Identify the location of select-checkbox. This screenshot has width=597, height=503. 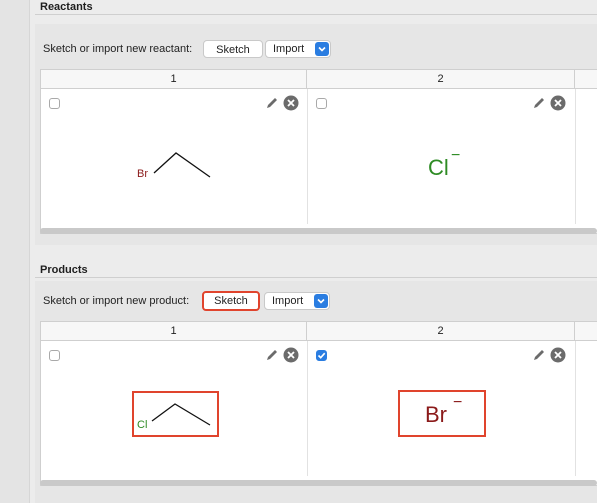
(321, 103).